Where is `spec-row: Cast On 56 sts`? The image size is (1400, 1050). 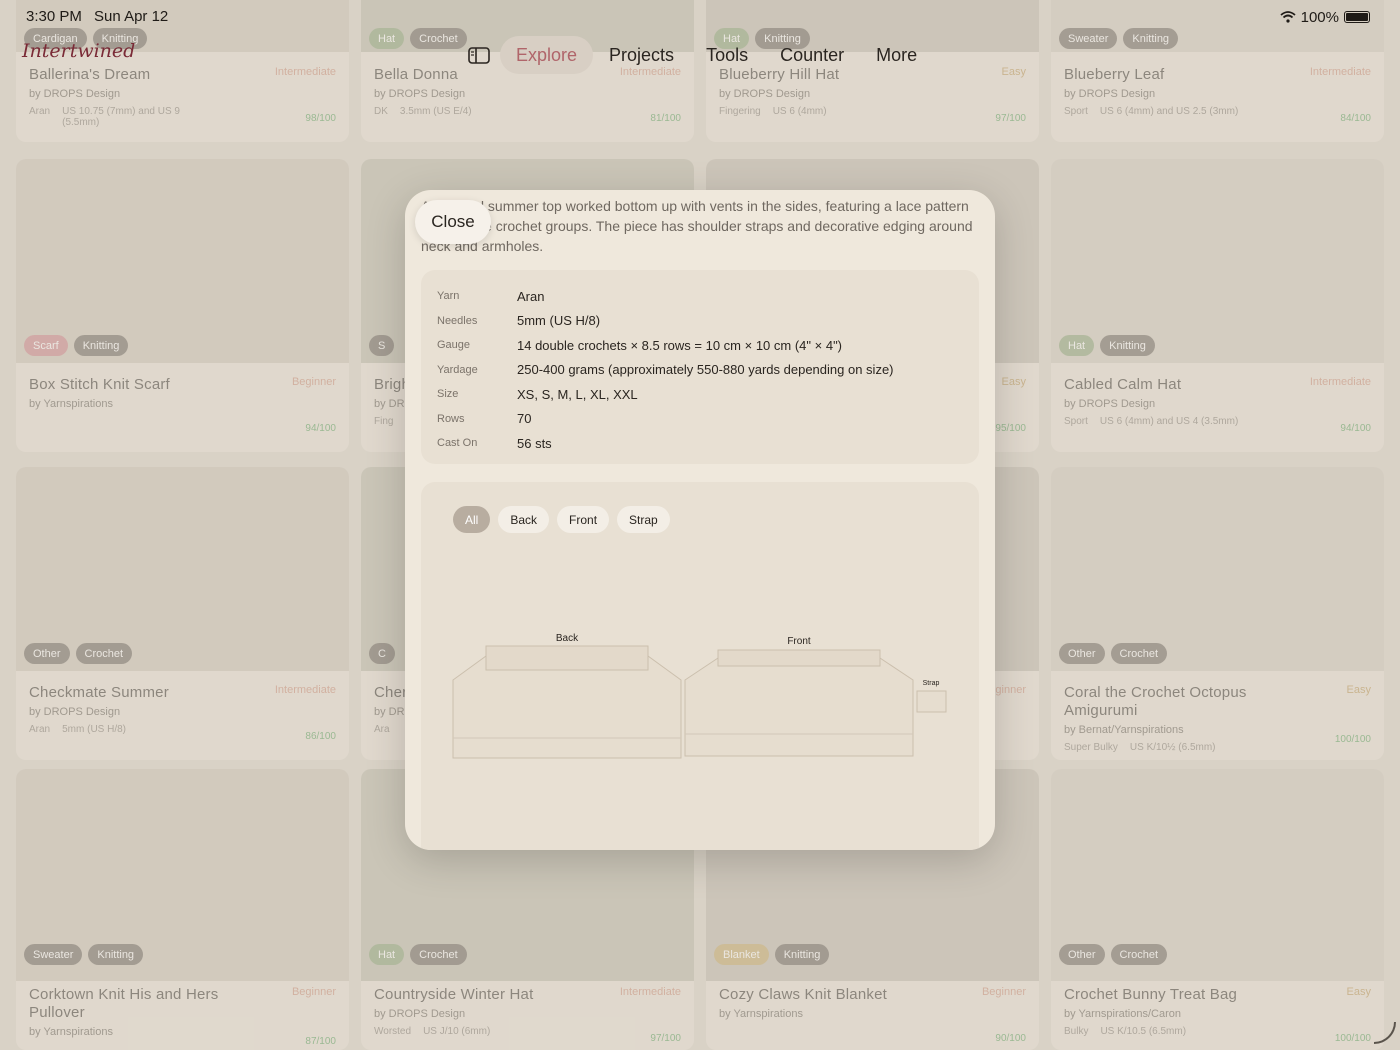 spec-row: Cast On 56 sts is located at coordinates (700, 443).